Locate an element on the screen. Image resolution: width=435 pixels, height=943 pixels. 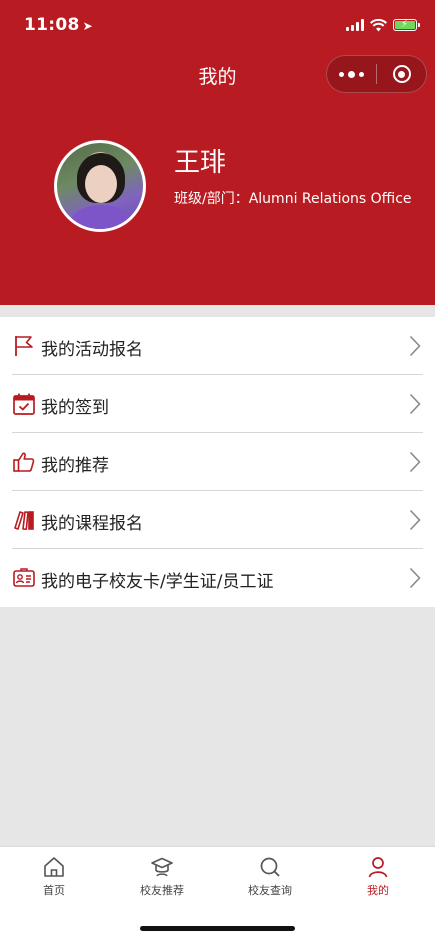
user-name: 王琲 is located at coordinates (200, 163).